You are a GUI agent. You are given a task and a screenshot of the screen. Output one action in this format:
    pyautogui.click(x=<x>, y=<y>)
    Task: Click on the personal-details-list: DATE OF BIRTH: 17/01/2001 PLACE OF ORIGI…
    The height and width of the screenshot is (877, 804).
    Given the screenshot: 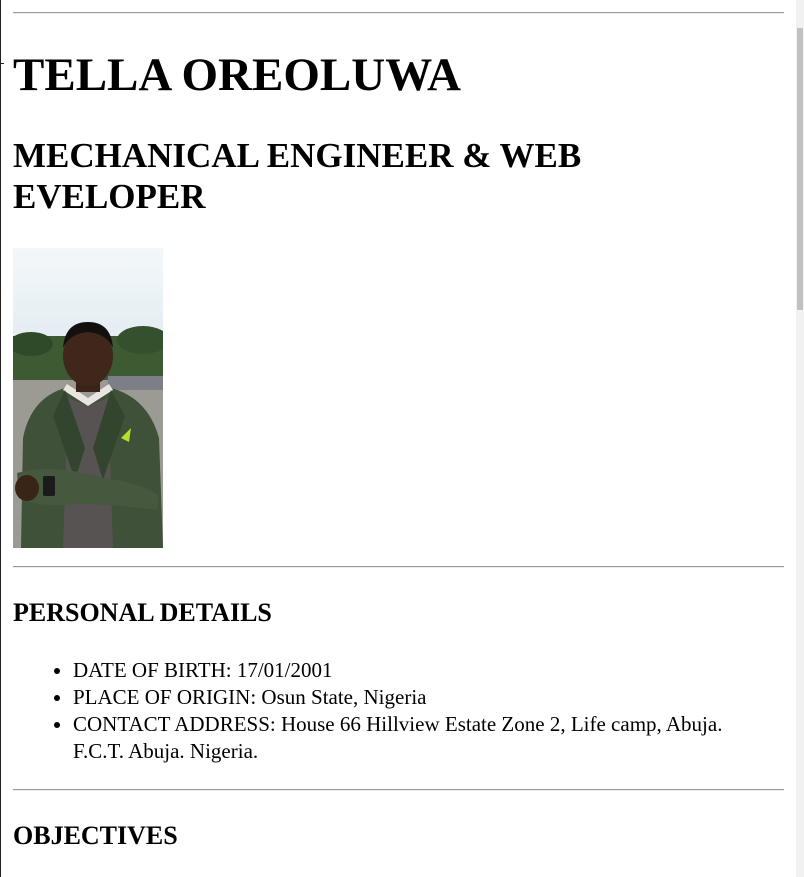 What is the action you would take?
    pyautogui.click(x=393, y=711)
    